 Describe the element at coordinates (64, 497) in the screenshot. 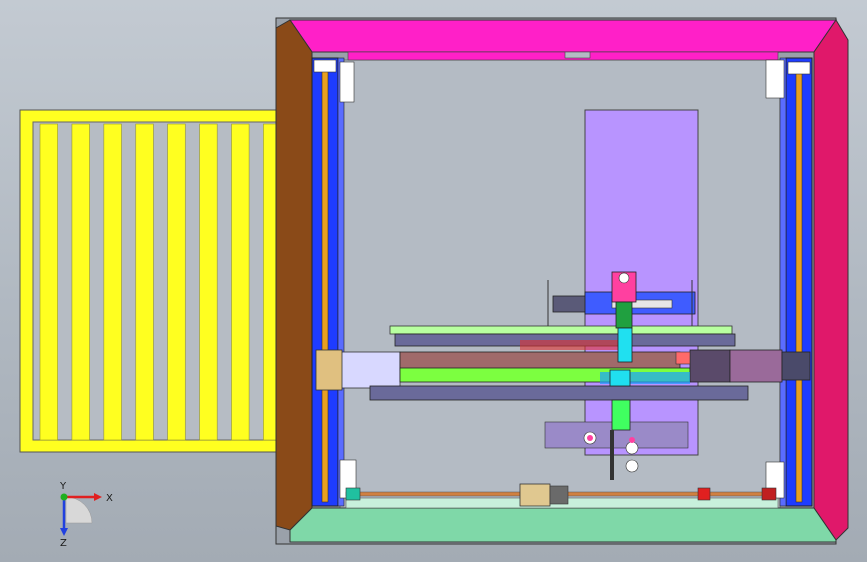

I see `y-axis-dot` at that location.